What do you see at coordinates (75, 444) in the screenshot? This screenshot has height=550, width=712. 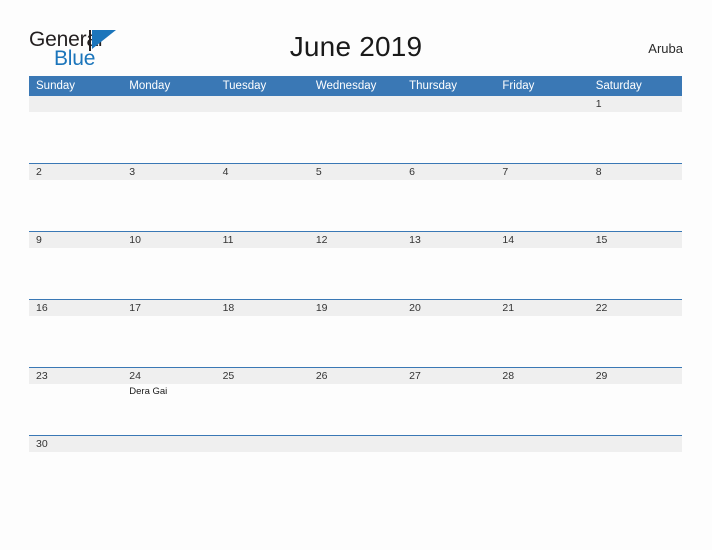 I see `day-number: 30` at bounding box center [75, 444].